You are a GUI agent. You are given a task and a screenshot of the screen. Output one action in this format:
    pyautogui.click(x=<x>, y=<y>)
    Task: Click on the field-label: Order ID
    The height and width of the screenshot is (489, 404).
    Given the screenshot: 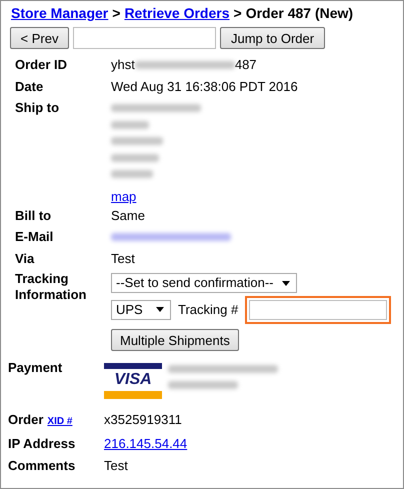 What is the action you would take?
    pyautogui.click(x=41, y=65)
    